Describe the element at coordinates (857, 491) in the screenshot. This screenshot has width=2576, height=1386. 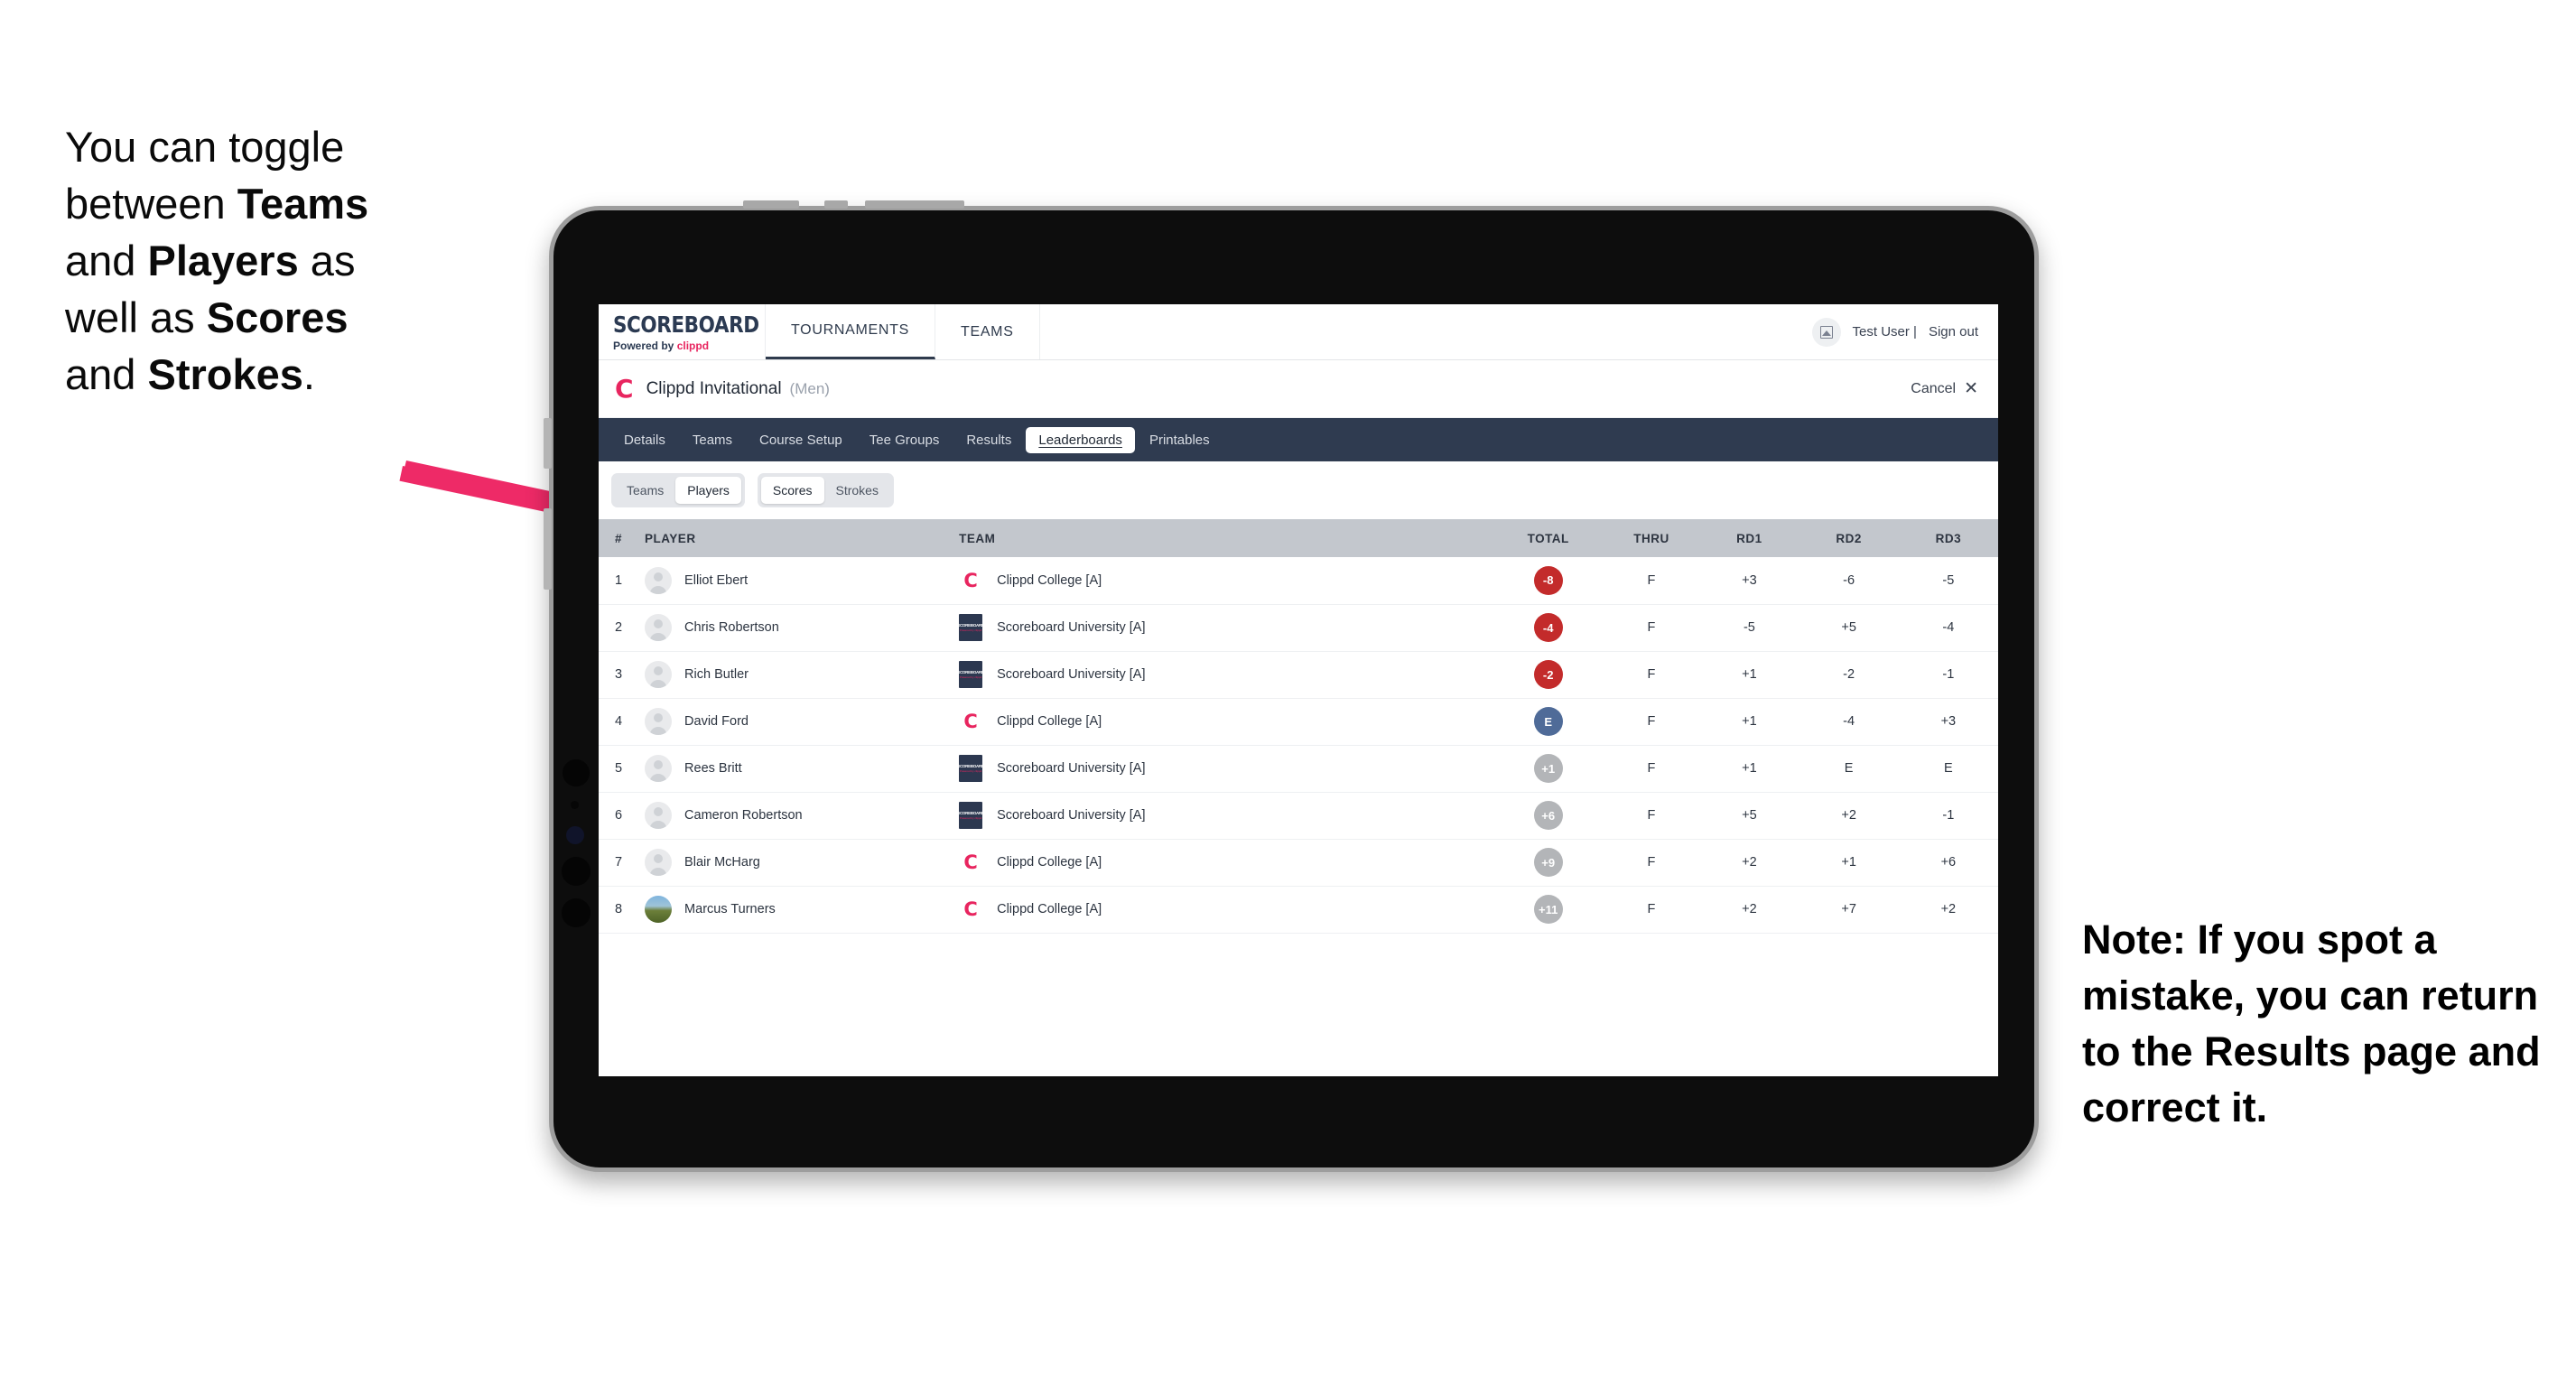
I see `toggle-strokes: Strokes` at that location.